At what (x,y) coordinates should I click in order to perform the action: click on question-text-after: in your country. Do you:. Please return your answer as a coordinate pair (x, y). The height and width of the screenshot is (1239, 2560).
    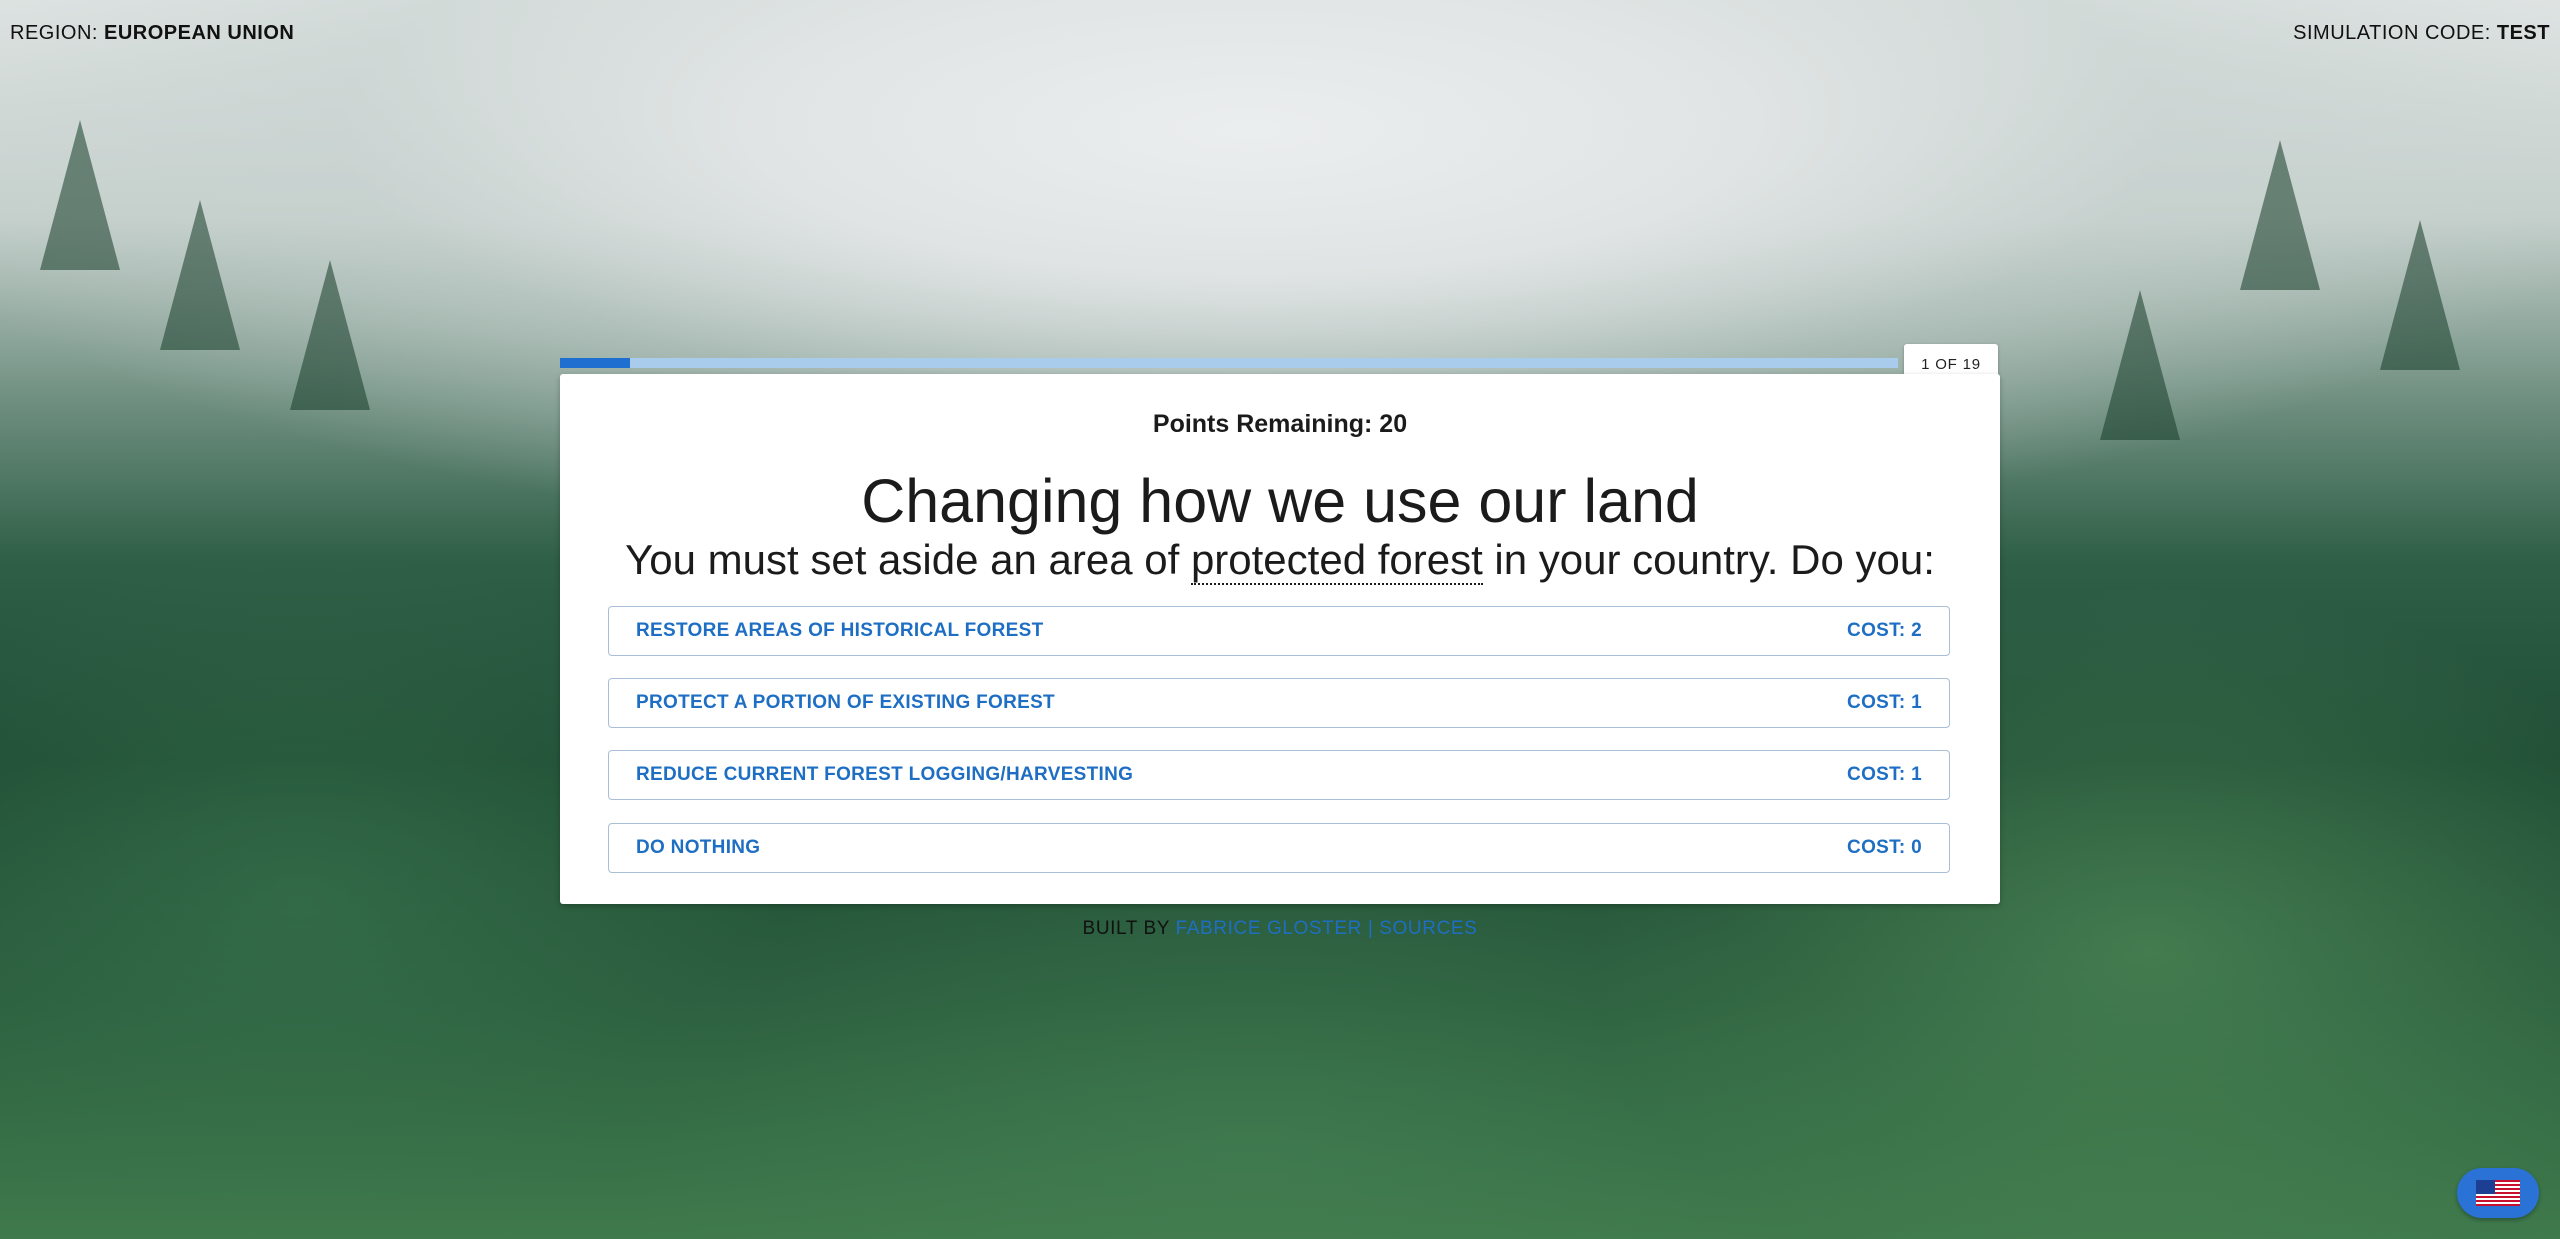
    Looking at the image, I should click on (1708, 559).